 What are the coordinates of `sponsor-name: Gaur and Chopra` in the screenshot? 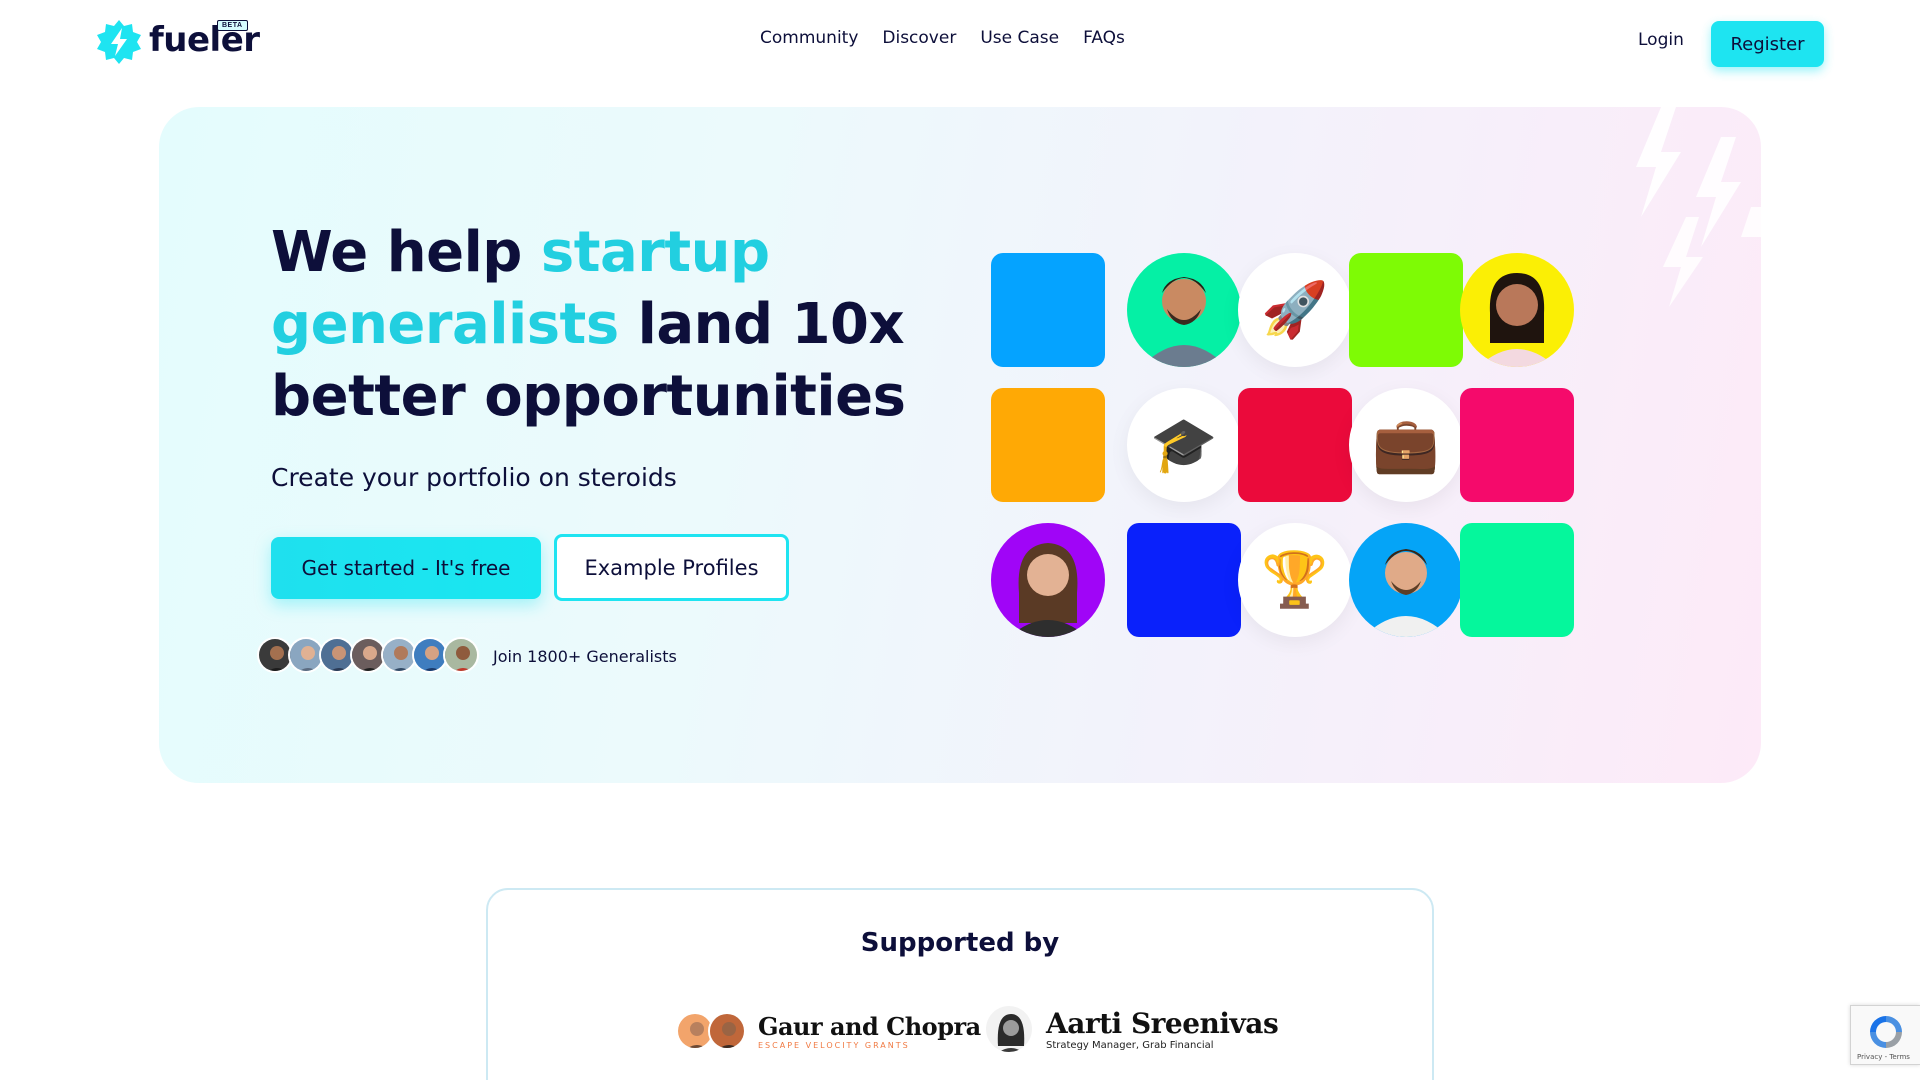 It's located at (869, 1026).